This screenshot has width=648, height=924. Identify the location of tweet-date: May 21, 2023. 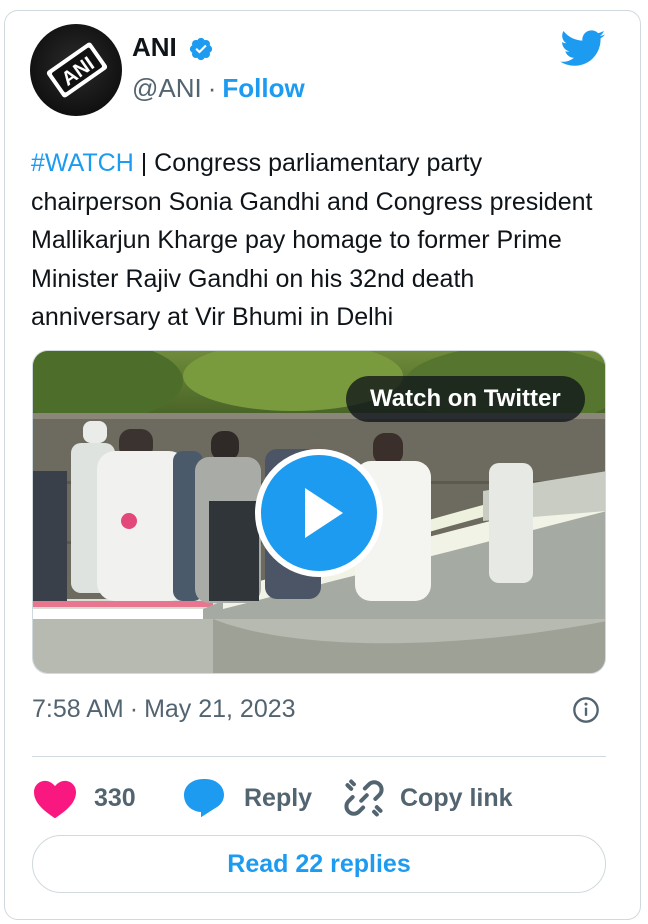
(220, 709).